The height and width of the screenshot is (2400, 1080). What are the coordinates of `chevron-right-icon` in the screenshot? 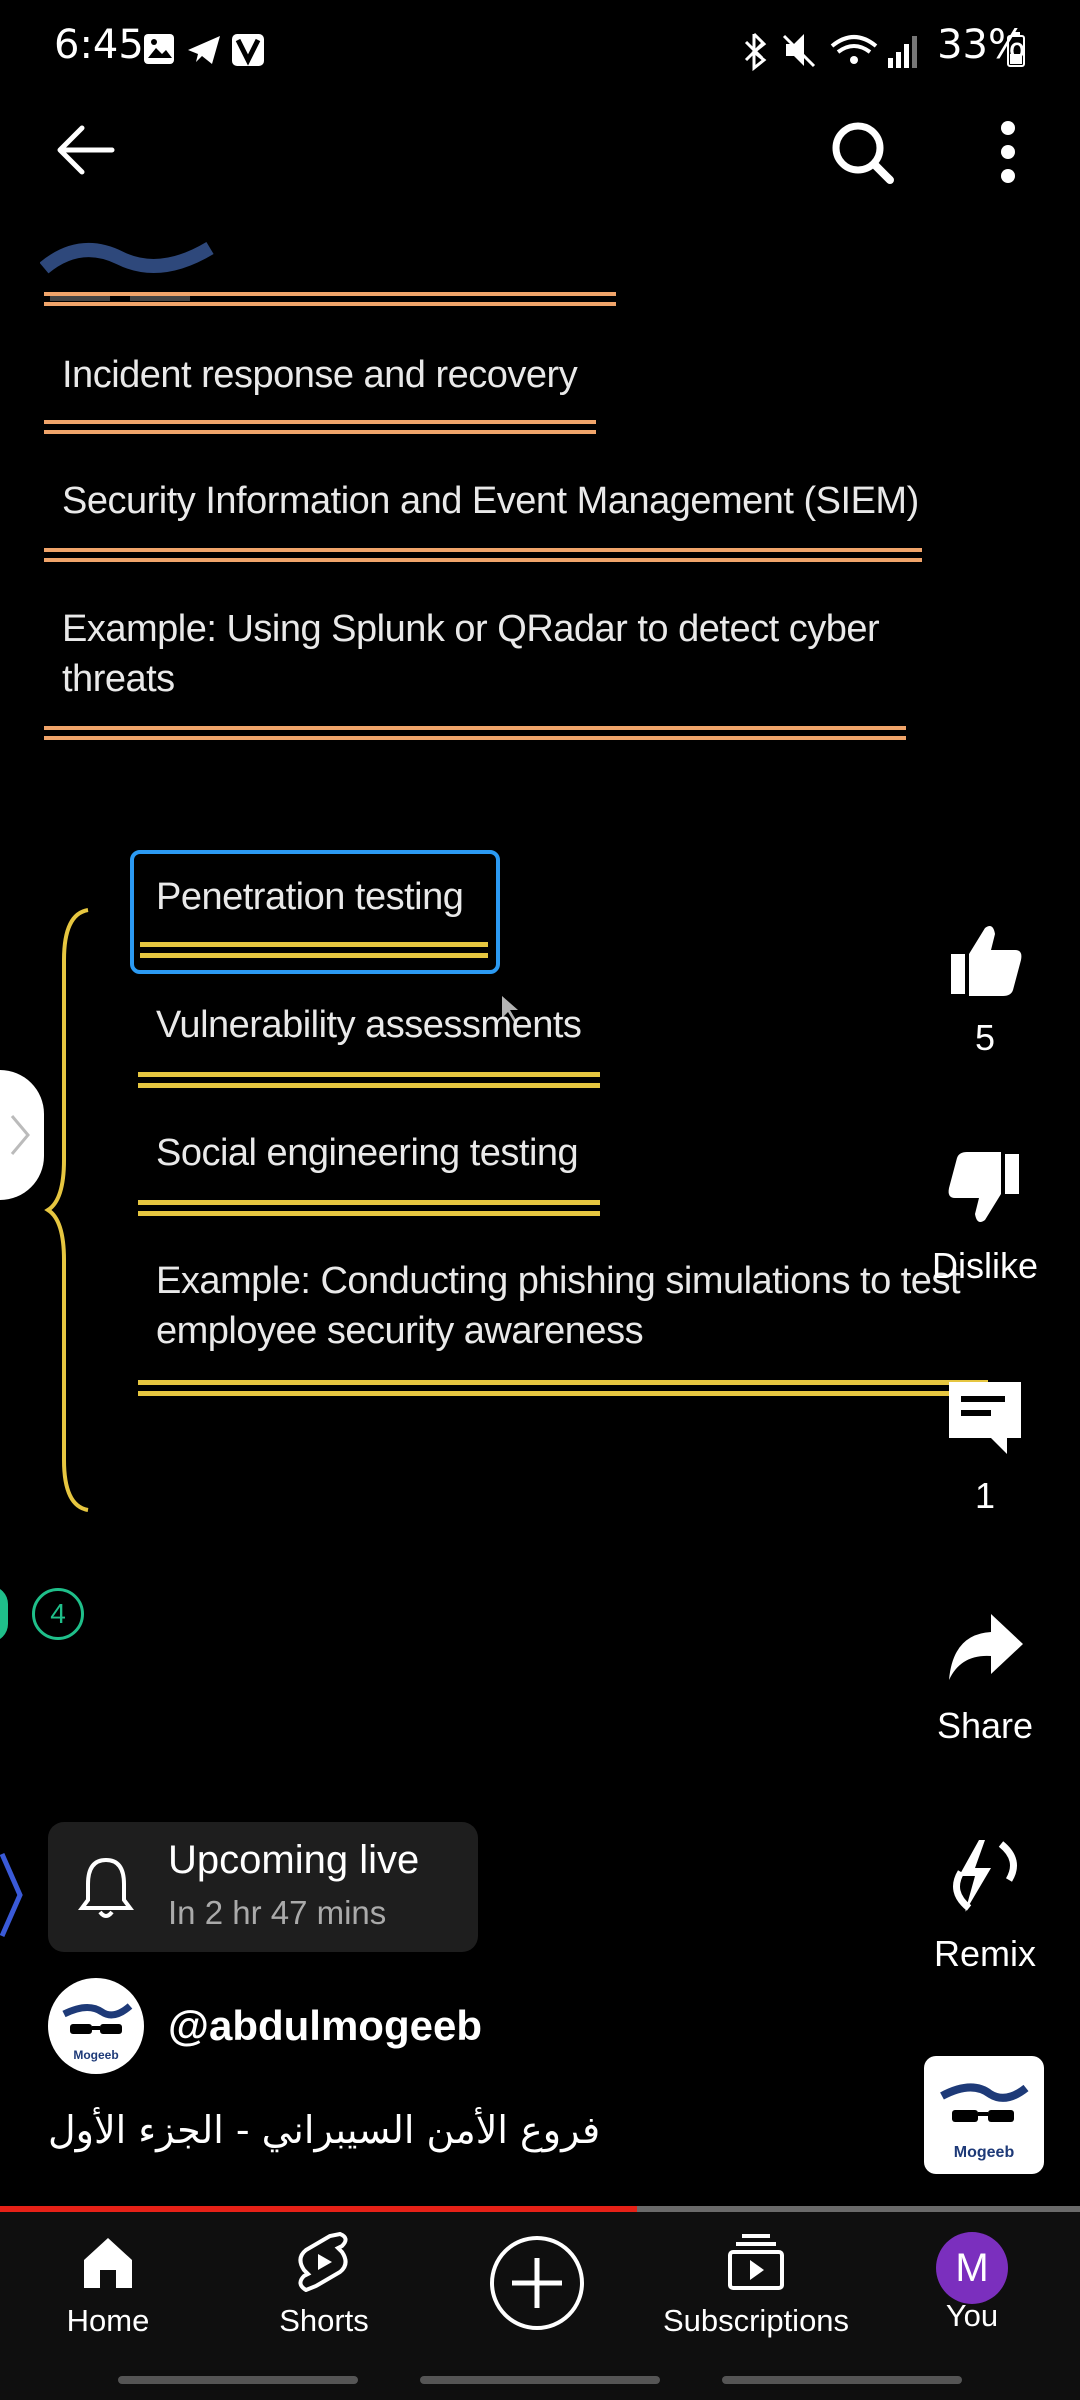 It's located at (20, 1135).